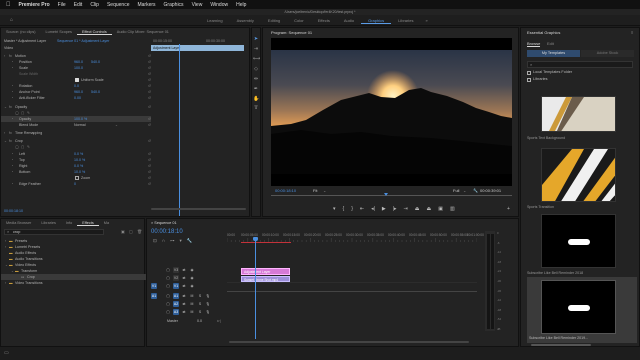  What do you see at coordinates (179, 130) in the screenshot?
I see `ec-playhead` at bounding box center [179, 130].